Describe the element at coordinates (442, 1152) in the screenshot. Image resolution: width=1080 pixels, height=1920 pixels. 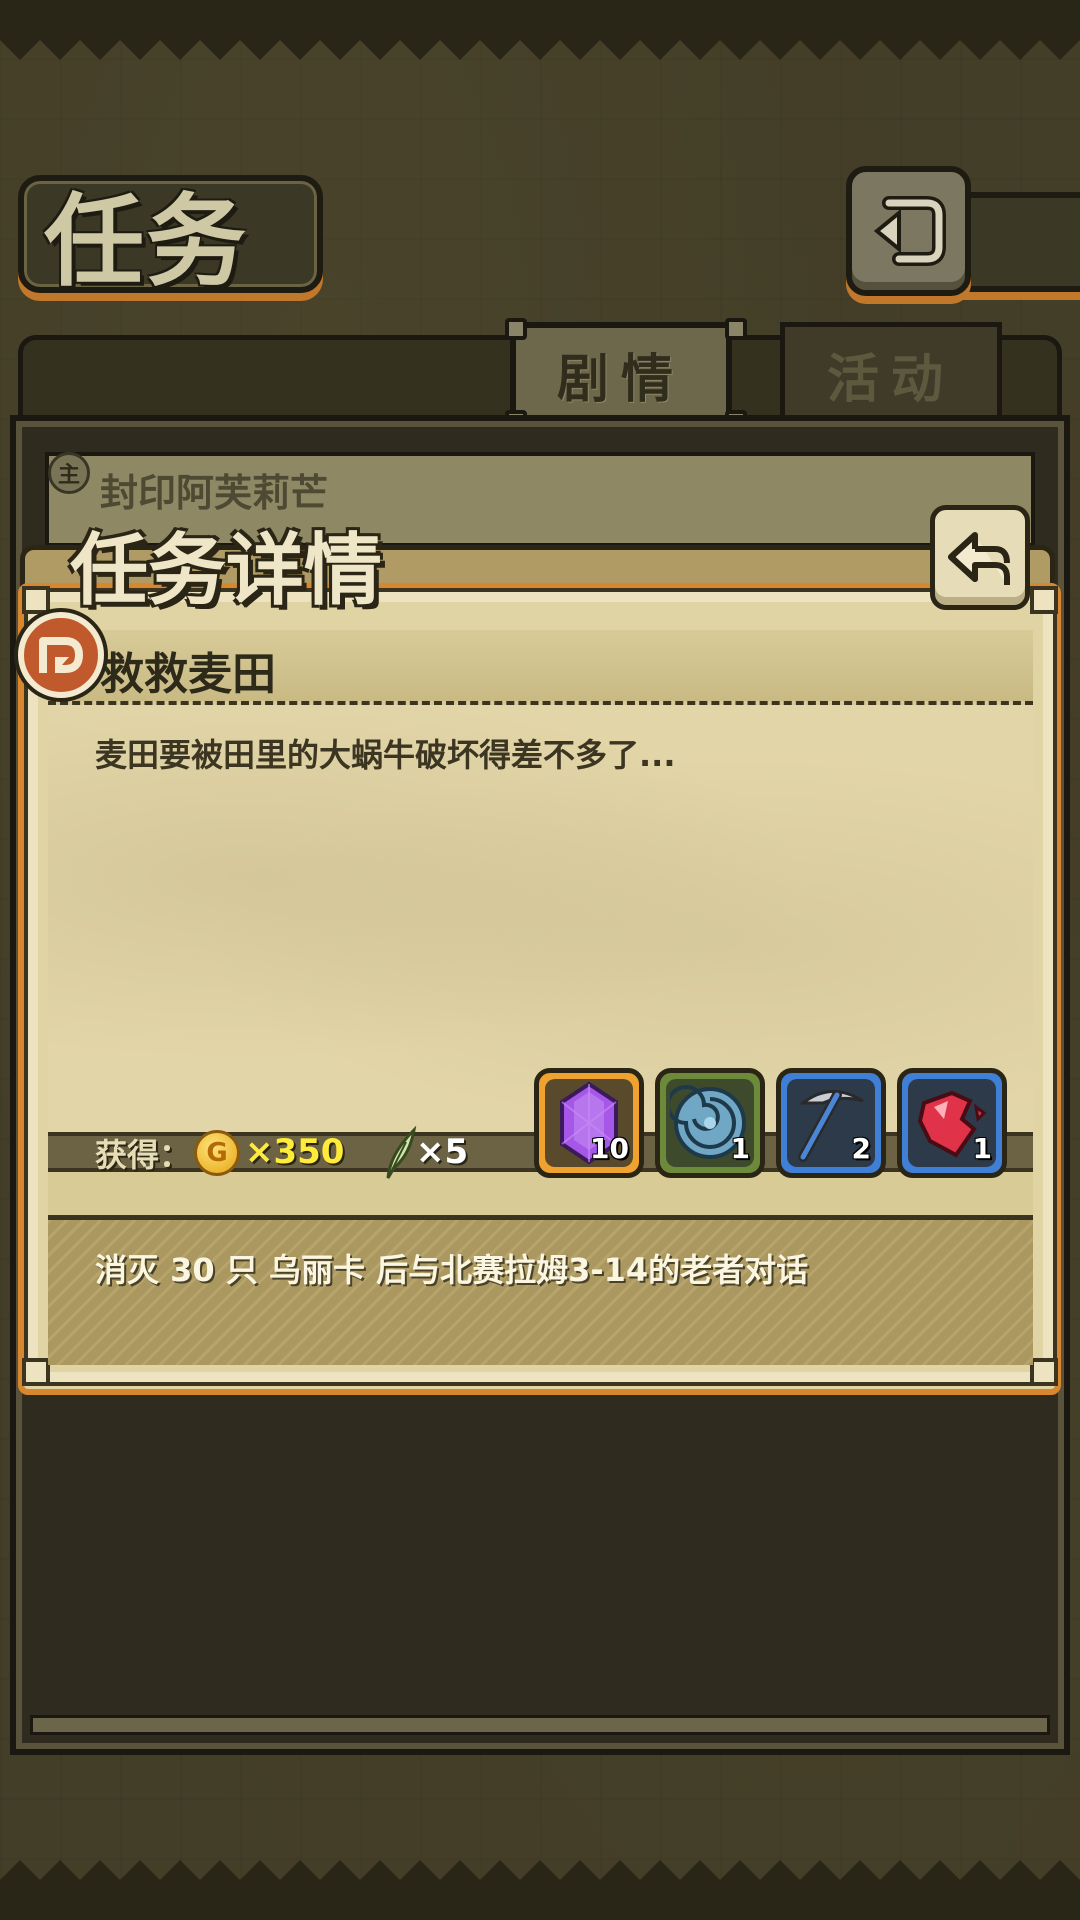
I see `feather-reward-amount: ×5` at that location.